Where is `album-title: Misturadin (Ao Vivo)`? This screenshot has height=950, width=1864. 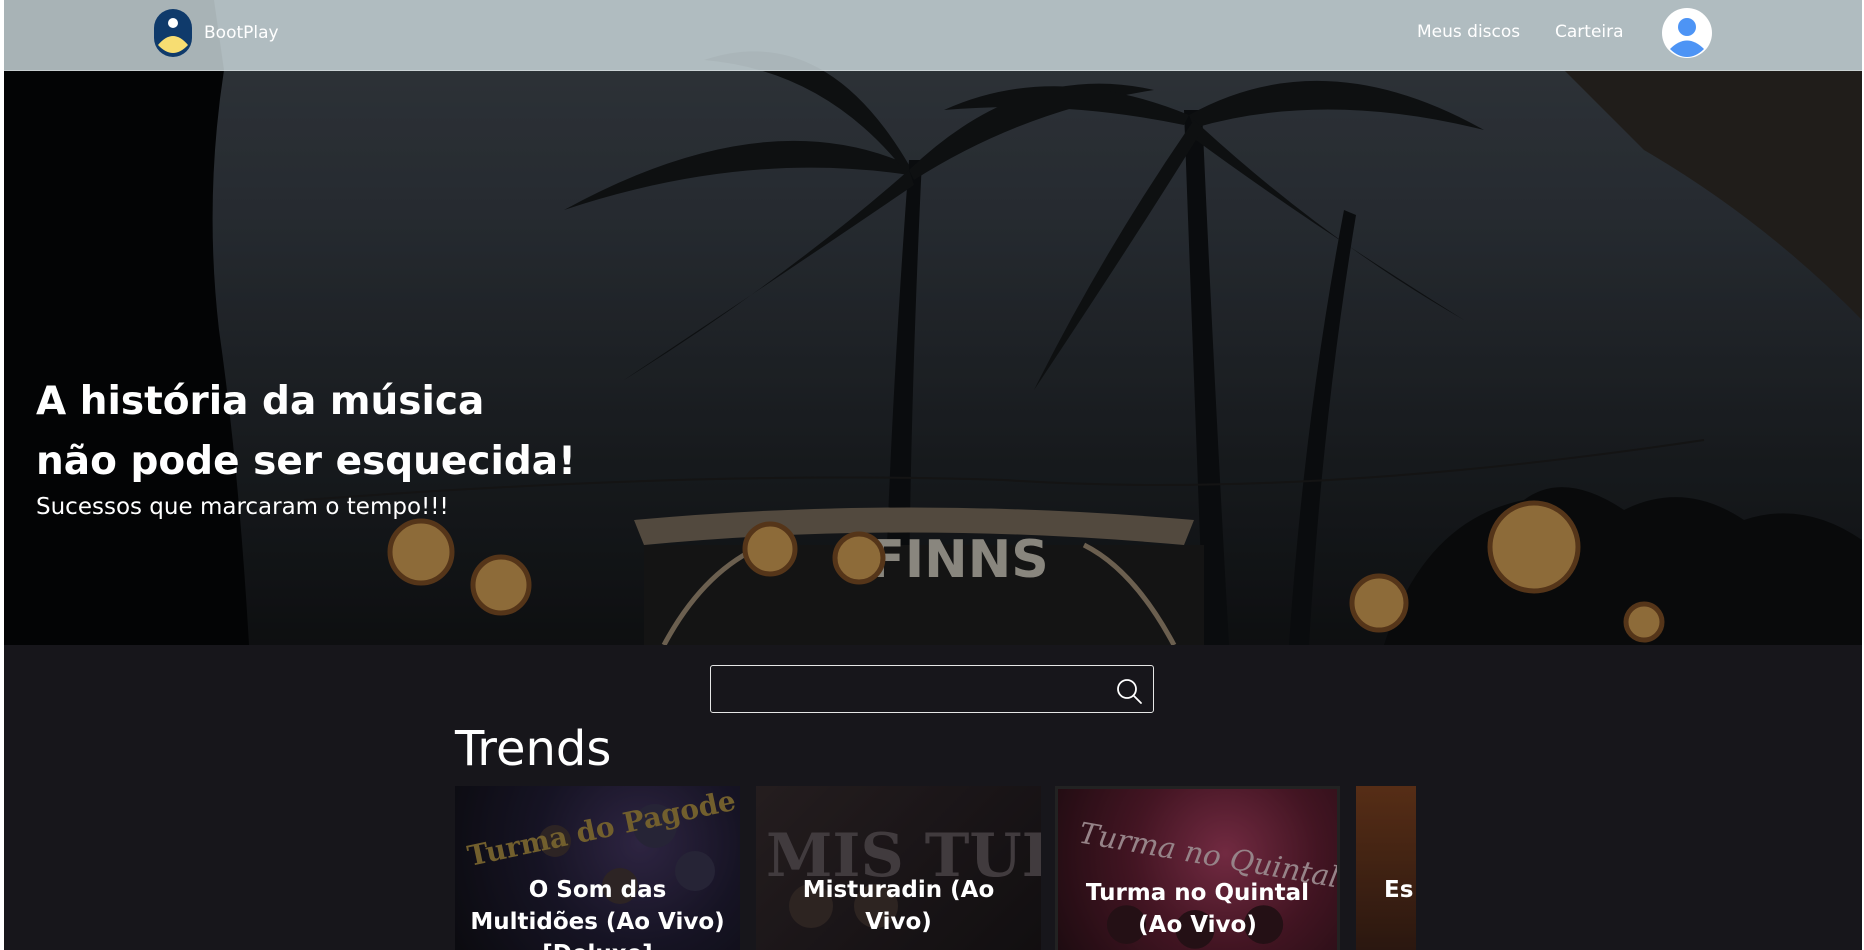
album-title: Misturadin (Ao Vivo) is located at coordinates (898, 906).